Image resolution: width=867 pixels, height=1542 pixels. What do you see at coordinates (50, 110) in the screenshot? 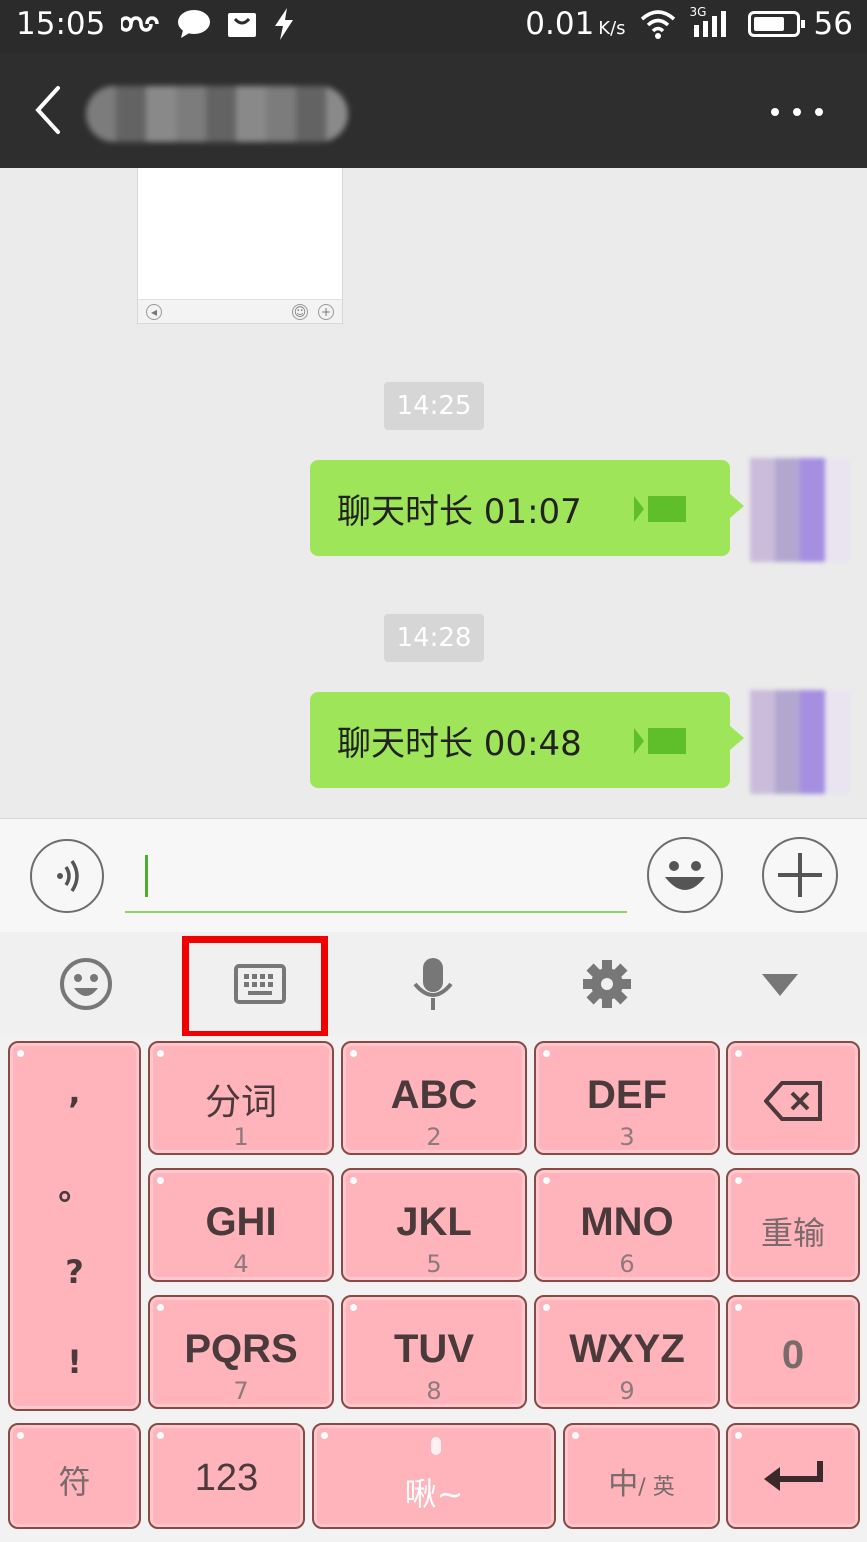
I see `back-arrow-icon` at bounding box center [50, 110].